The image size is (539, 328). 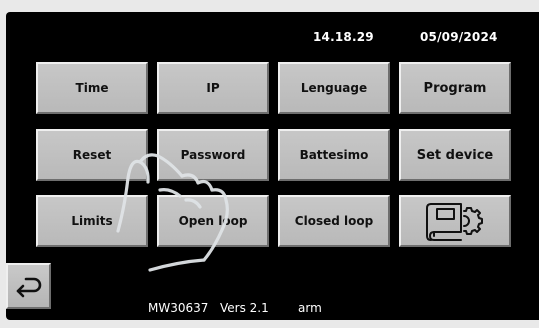 What do you see at coordinates (92, 88) in the screenshot?
I see `time-button: Time` at bounding box center [92, 88].